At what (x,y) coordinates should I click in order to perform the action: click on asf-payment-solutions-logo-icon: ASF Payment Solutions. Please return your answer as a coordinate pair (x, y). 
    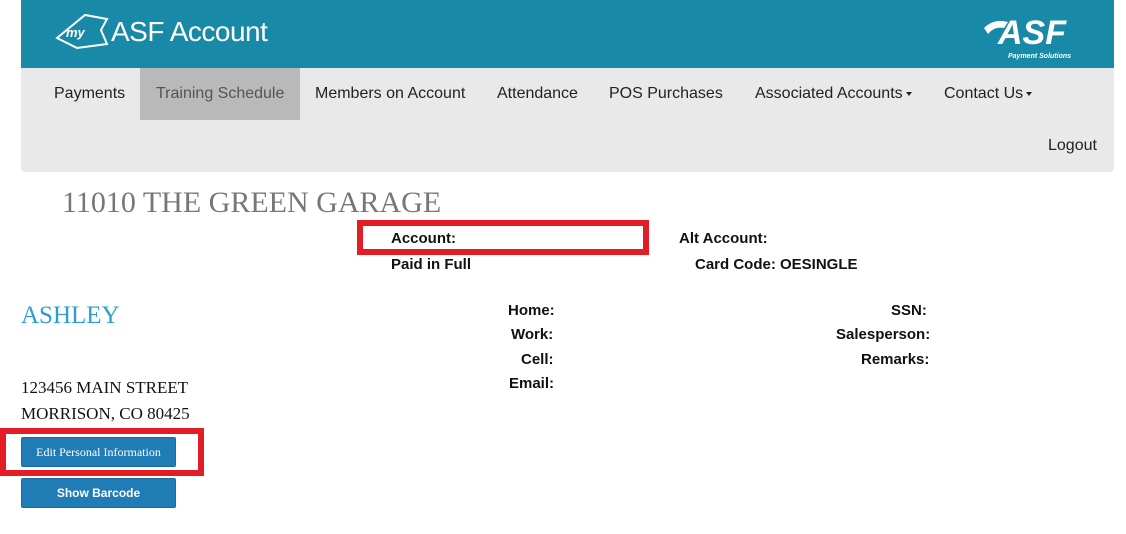
    Looking at the image, I should click on (1027, 37).